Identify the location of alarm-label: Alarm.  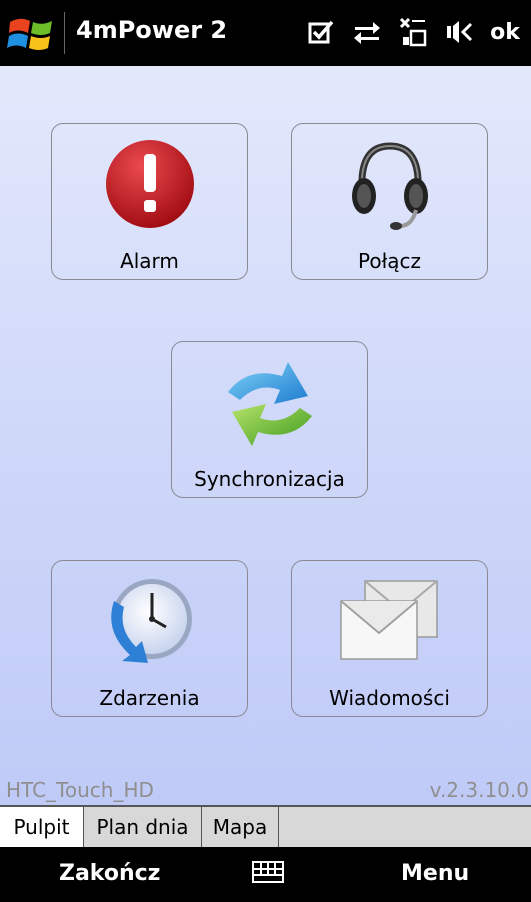
(149, 261).